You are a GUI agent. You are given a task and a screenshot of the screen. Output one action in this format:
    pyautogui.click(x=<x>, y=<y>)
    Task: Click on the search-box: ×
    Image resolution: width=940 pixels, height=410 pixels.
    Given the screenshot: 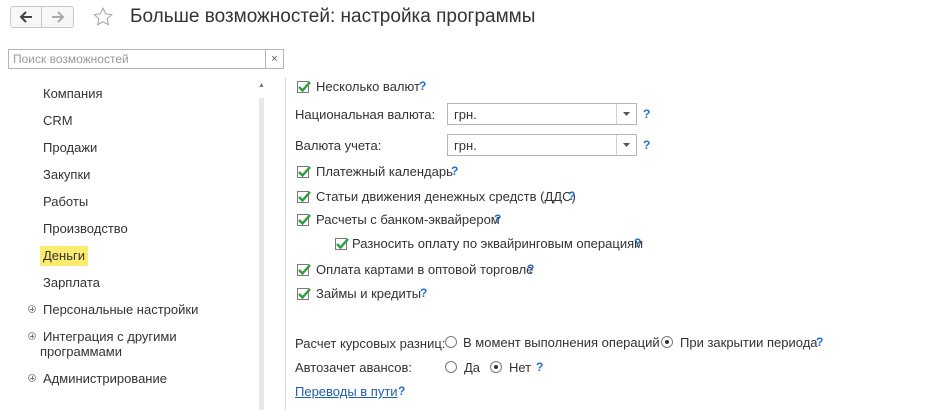 What is the action you would take?
    pyautogui.click(x=146, y=59)
    